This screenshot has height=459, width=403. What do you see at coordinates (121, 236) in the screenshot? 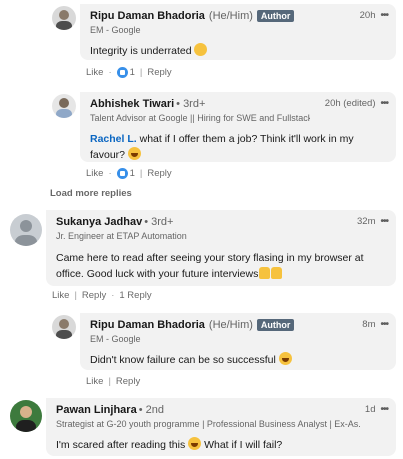
I see `headline: Jr. Engineer at ETAP Automation` at bounding box center [121, 236].